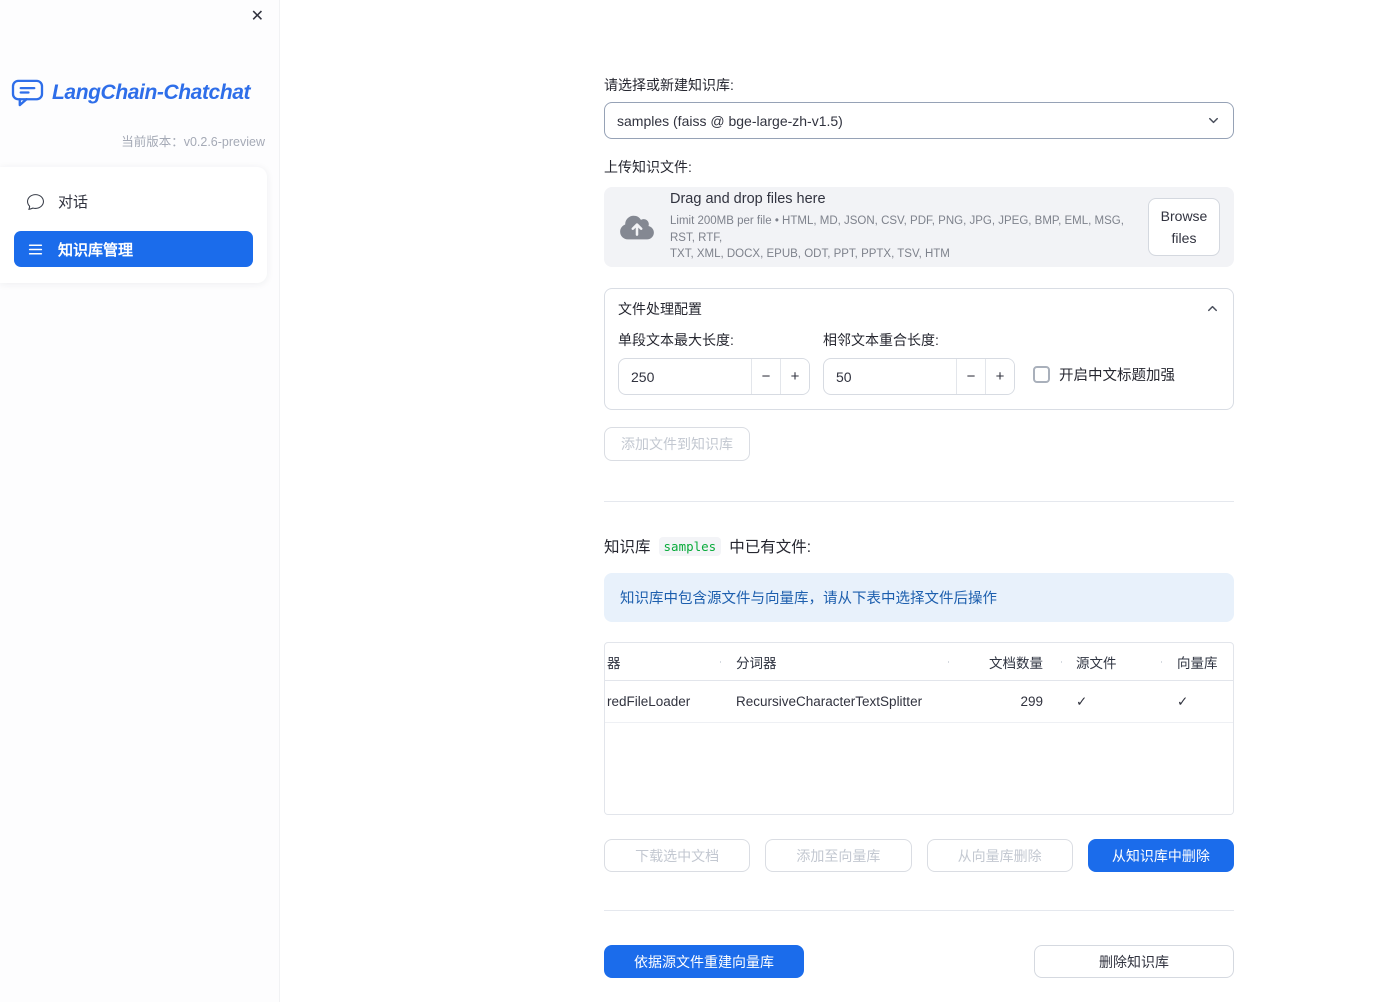  I want to click on add-to-vector-store-button: 添加至向量库, so click(838, 855).